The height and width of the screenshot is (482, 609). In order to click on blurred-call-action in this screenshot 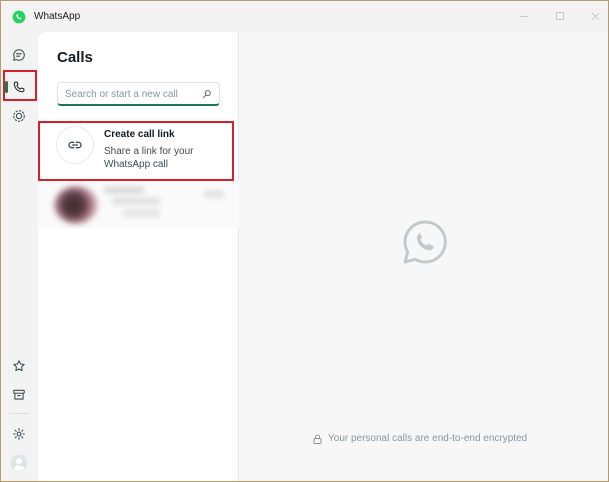, I will do `click(214, 194)`.